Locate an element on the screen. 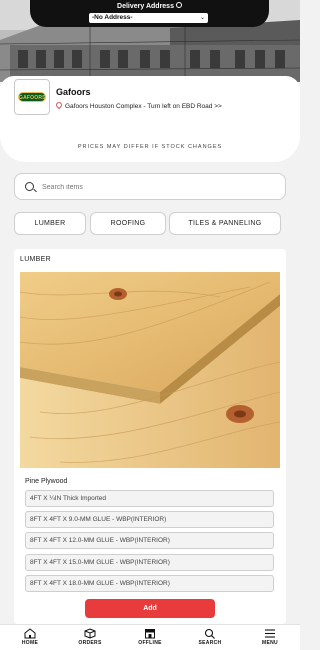 The height and width of the screenshot is (650, 320). category-tab-lumber: LUMBER is located at coordinates (50, 223).